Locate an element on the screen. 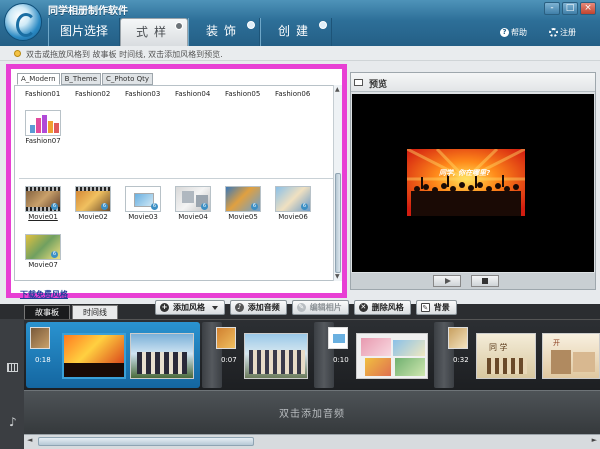 Image resolution: width=600 pixels, height=449 pixels. style-item-movie06: 6 Movie06 is located at coordinates (293, 203).